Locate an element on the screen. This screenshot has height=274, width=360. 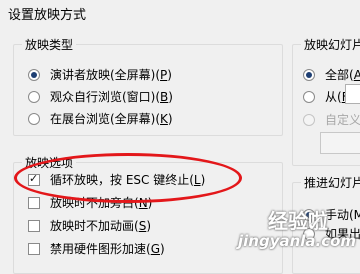
from-slide-input is located at coordinates (352, 94).